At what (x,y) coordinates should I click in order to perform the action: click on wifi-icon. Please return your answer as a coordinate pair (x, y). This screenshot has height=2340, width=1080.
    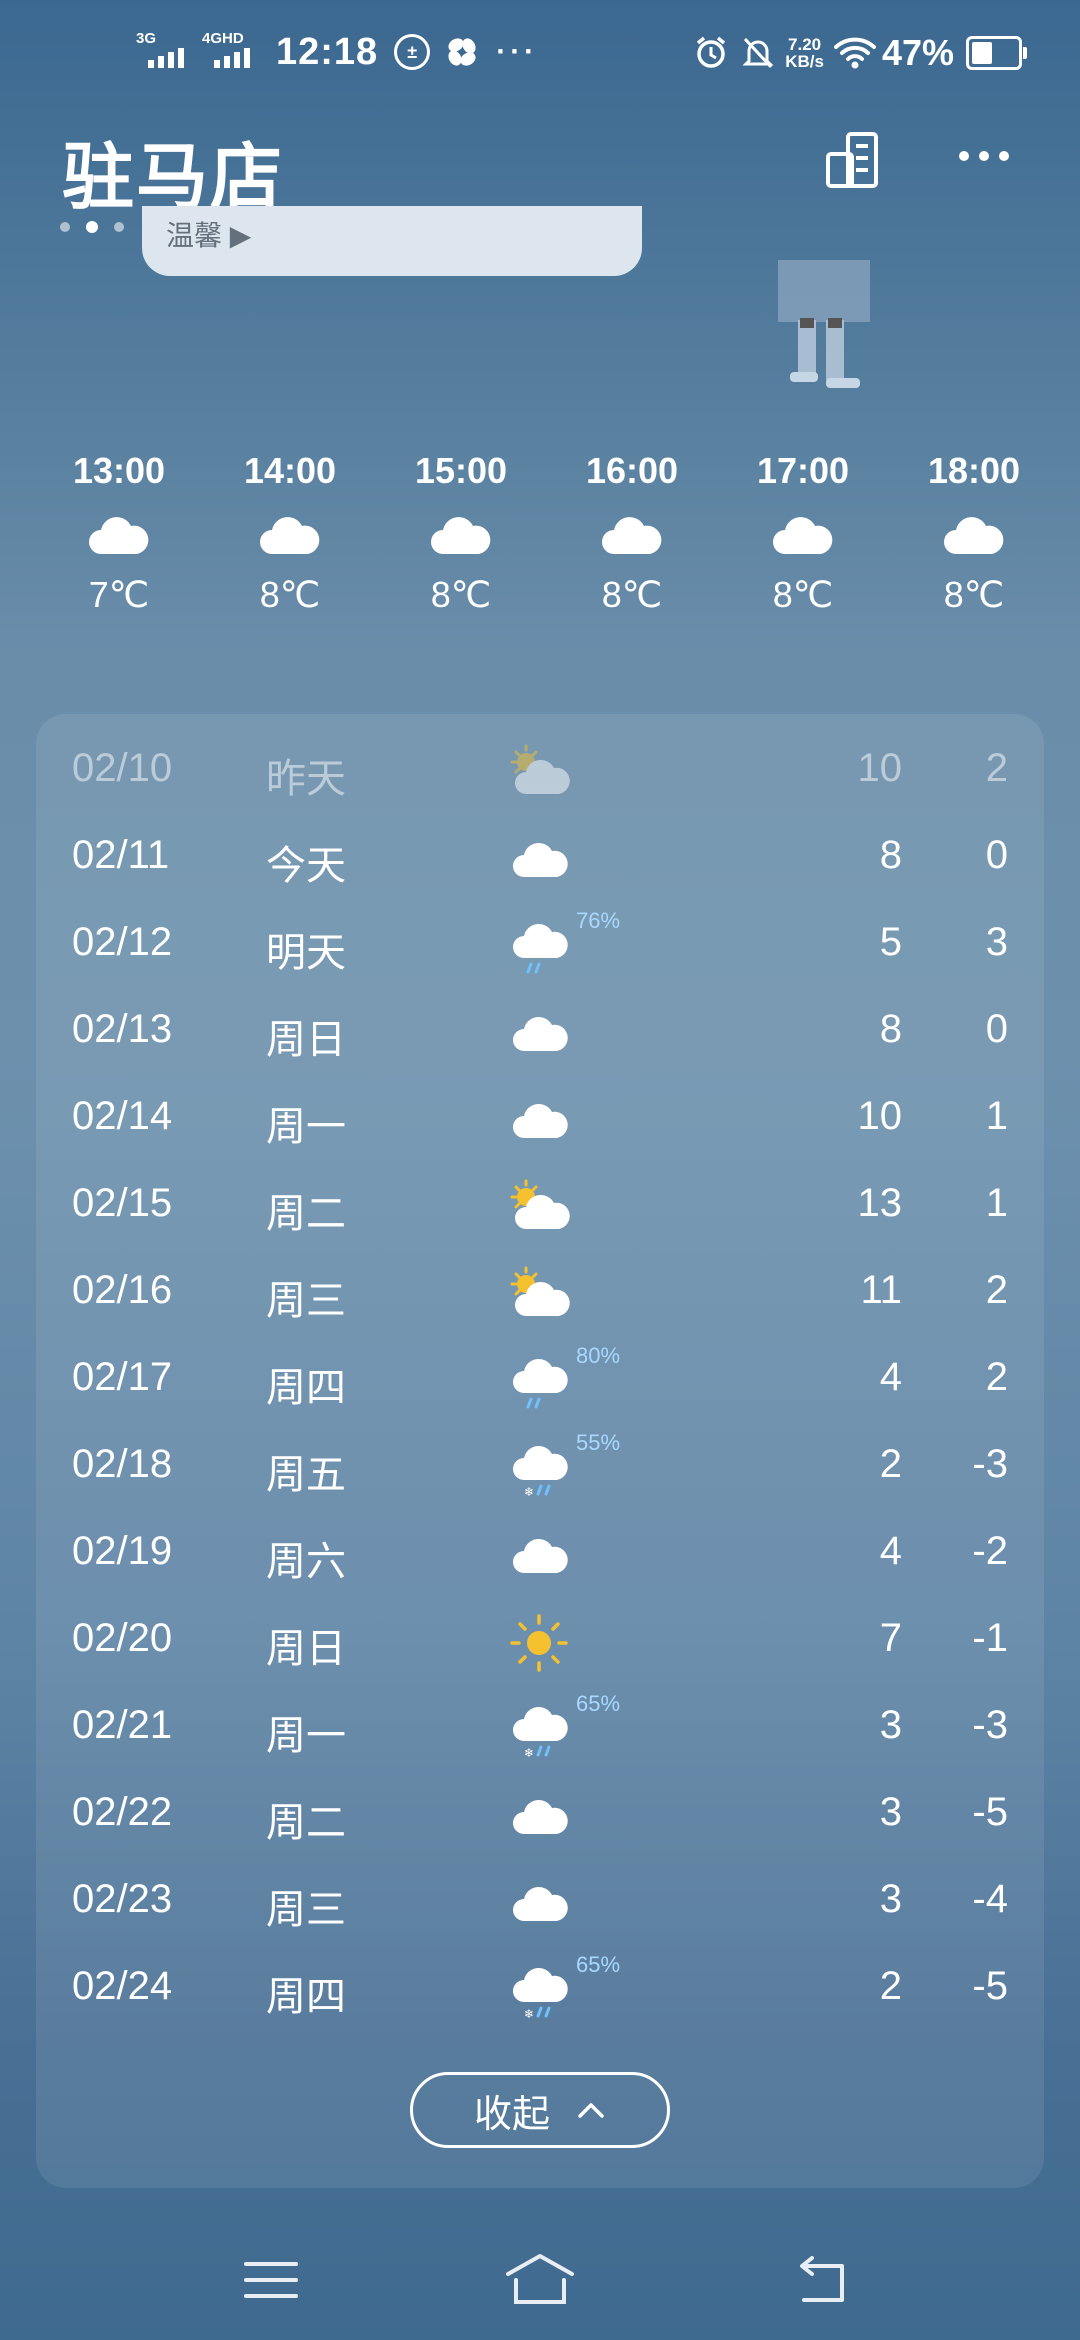
    Looking at the image, I should click on (854, 53).